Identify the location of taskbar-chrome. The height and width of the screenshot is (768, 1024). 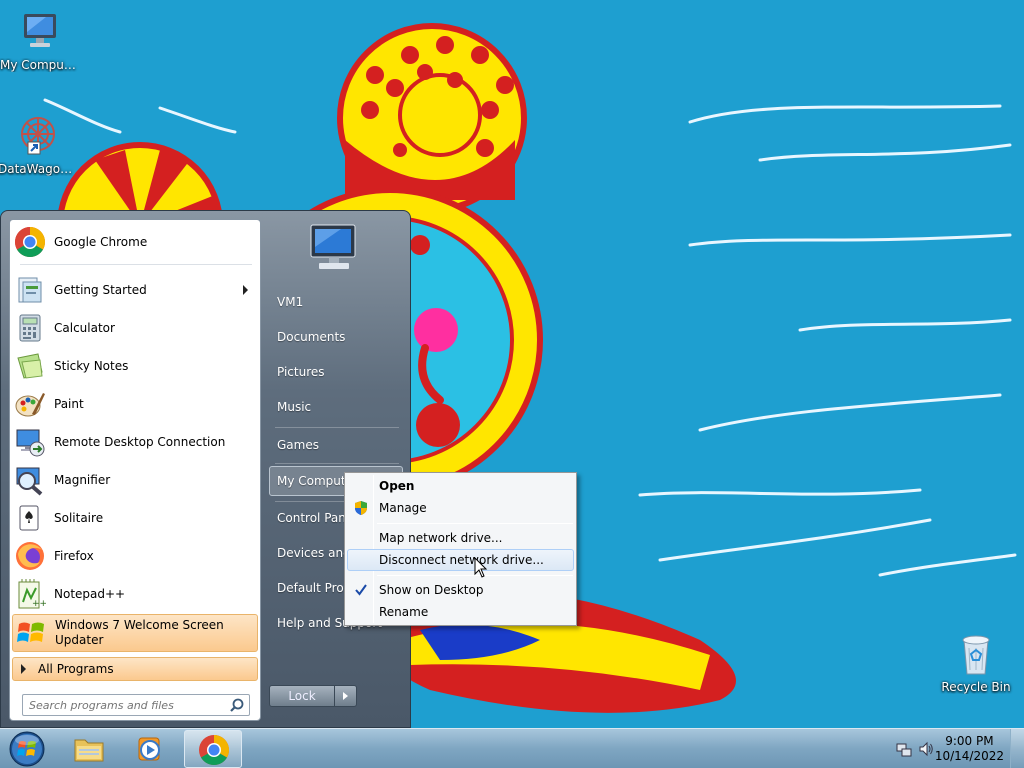
(213, 749).